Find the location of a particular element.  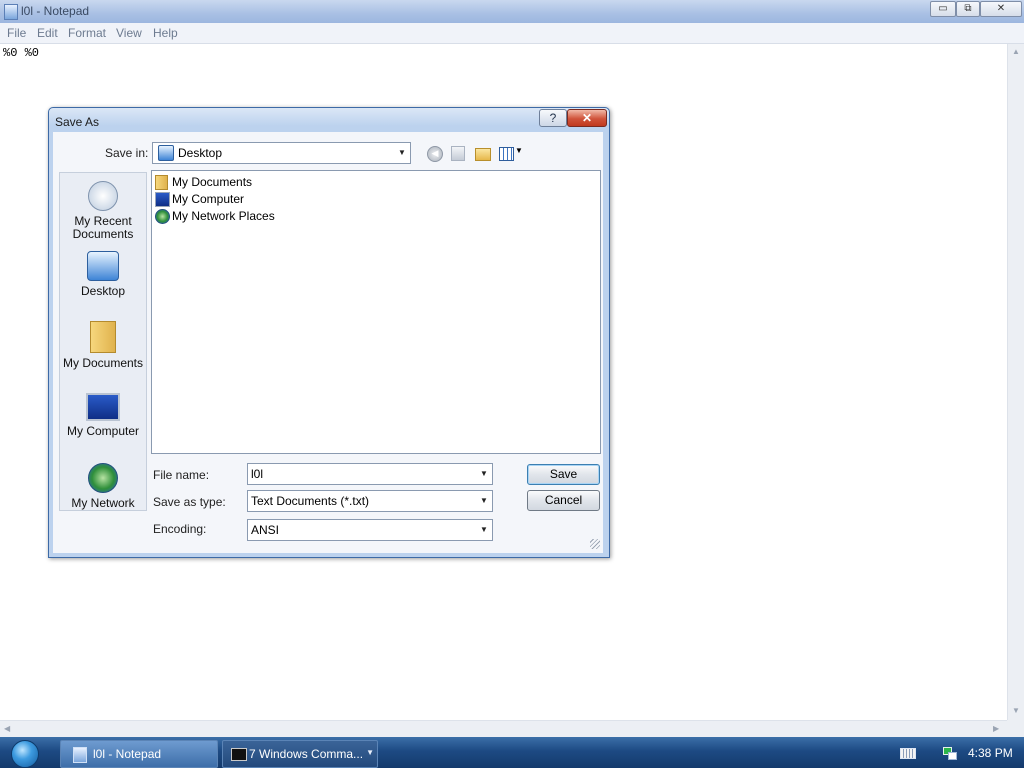

file-name-text: My Computer is located at coordinates (208, 199).